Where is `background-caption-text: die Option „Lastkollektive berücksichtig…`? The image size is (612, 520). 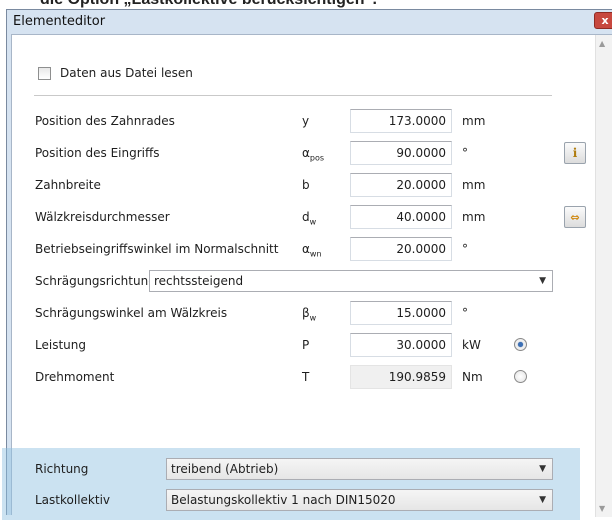 background-caption-text: die Option „Lastkollektive berücksichtig… is located at coordinates (208, 4).